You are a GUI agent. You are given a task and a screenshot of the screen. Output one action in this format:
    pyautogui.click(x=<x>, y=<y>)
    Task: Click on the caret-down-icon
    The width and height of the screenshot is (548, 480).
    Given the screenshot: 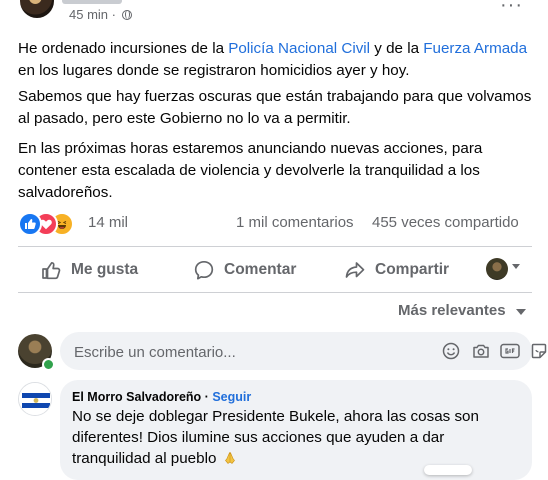 What is the action you would take?
    pyautogui.click(x=521, y=312)
    